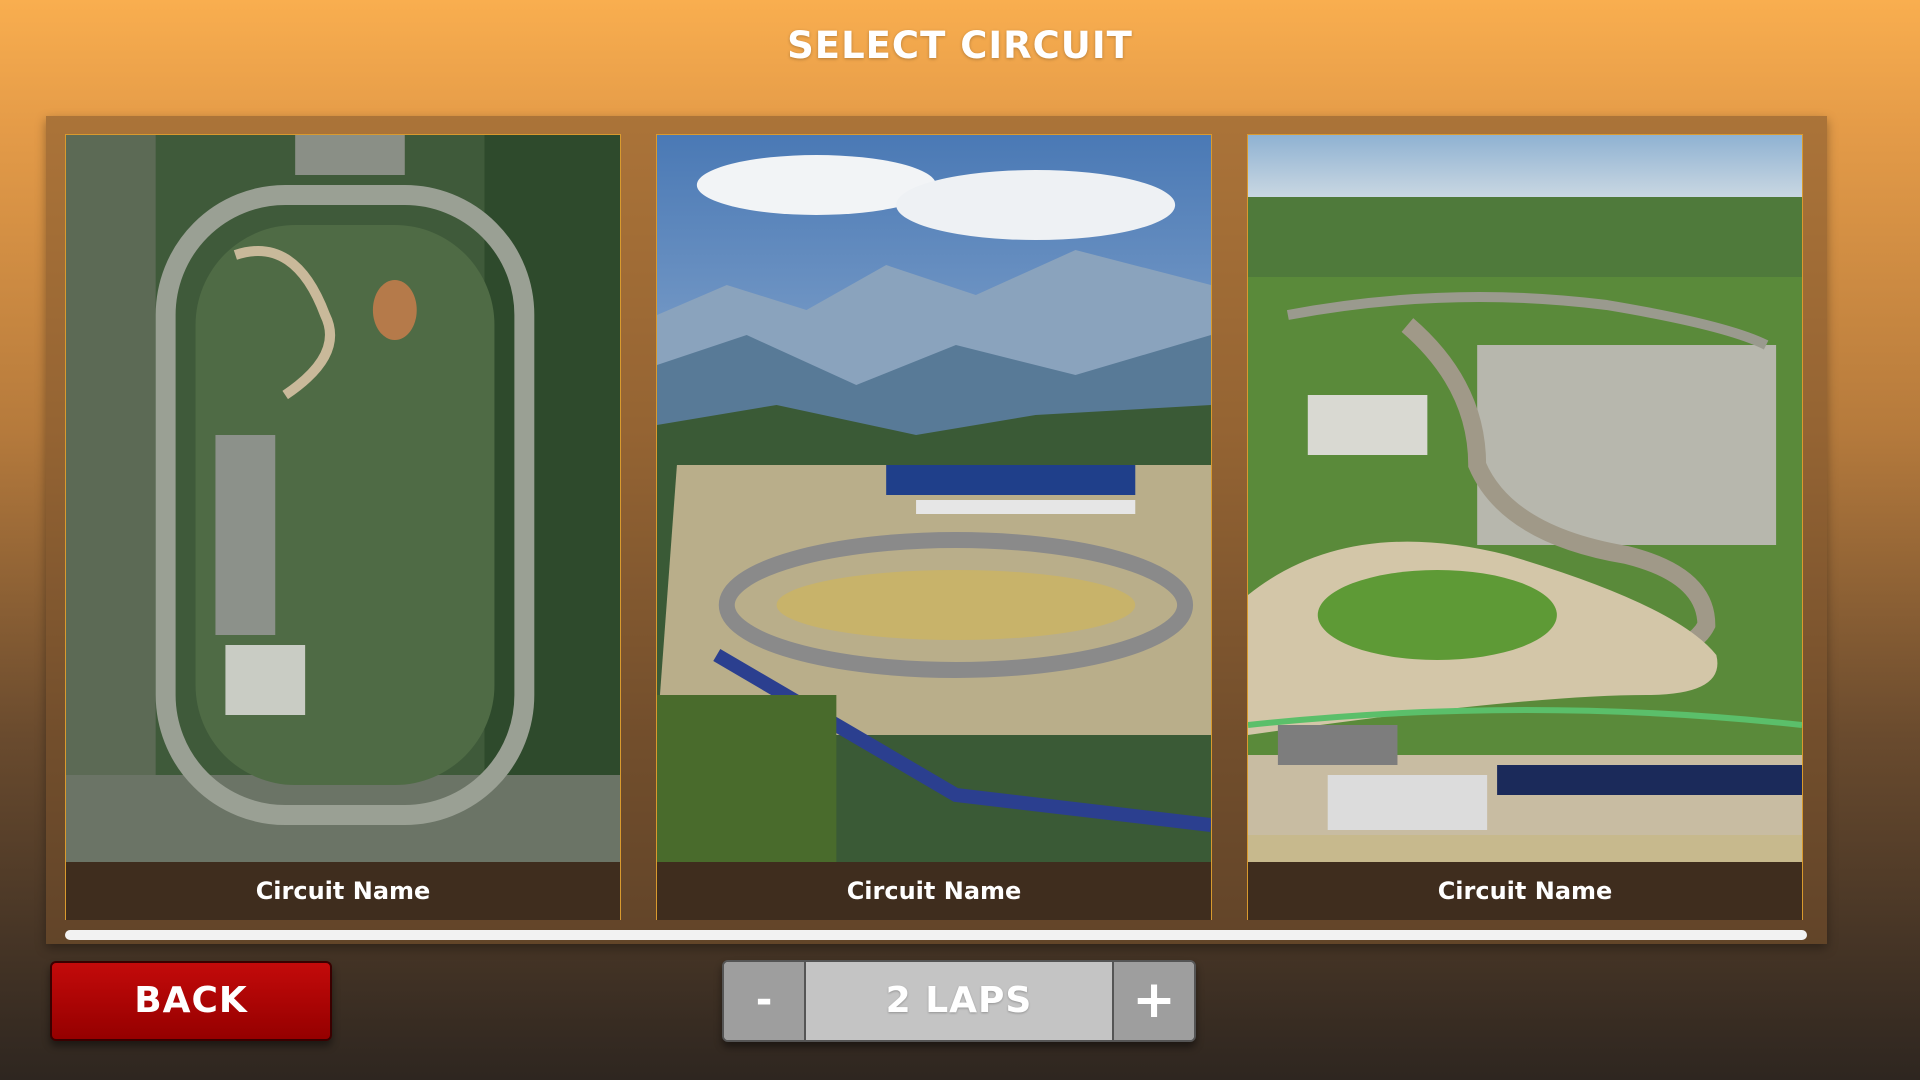  I want to click on back-button: BACK, so click(191, 1001).